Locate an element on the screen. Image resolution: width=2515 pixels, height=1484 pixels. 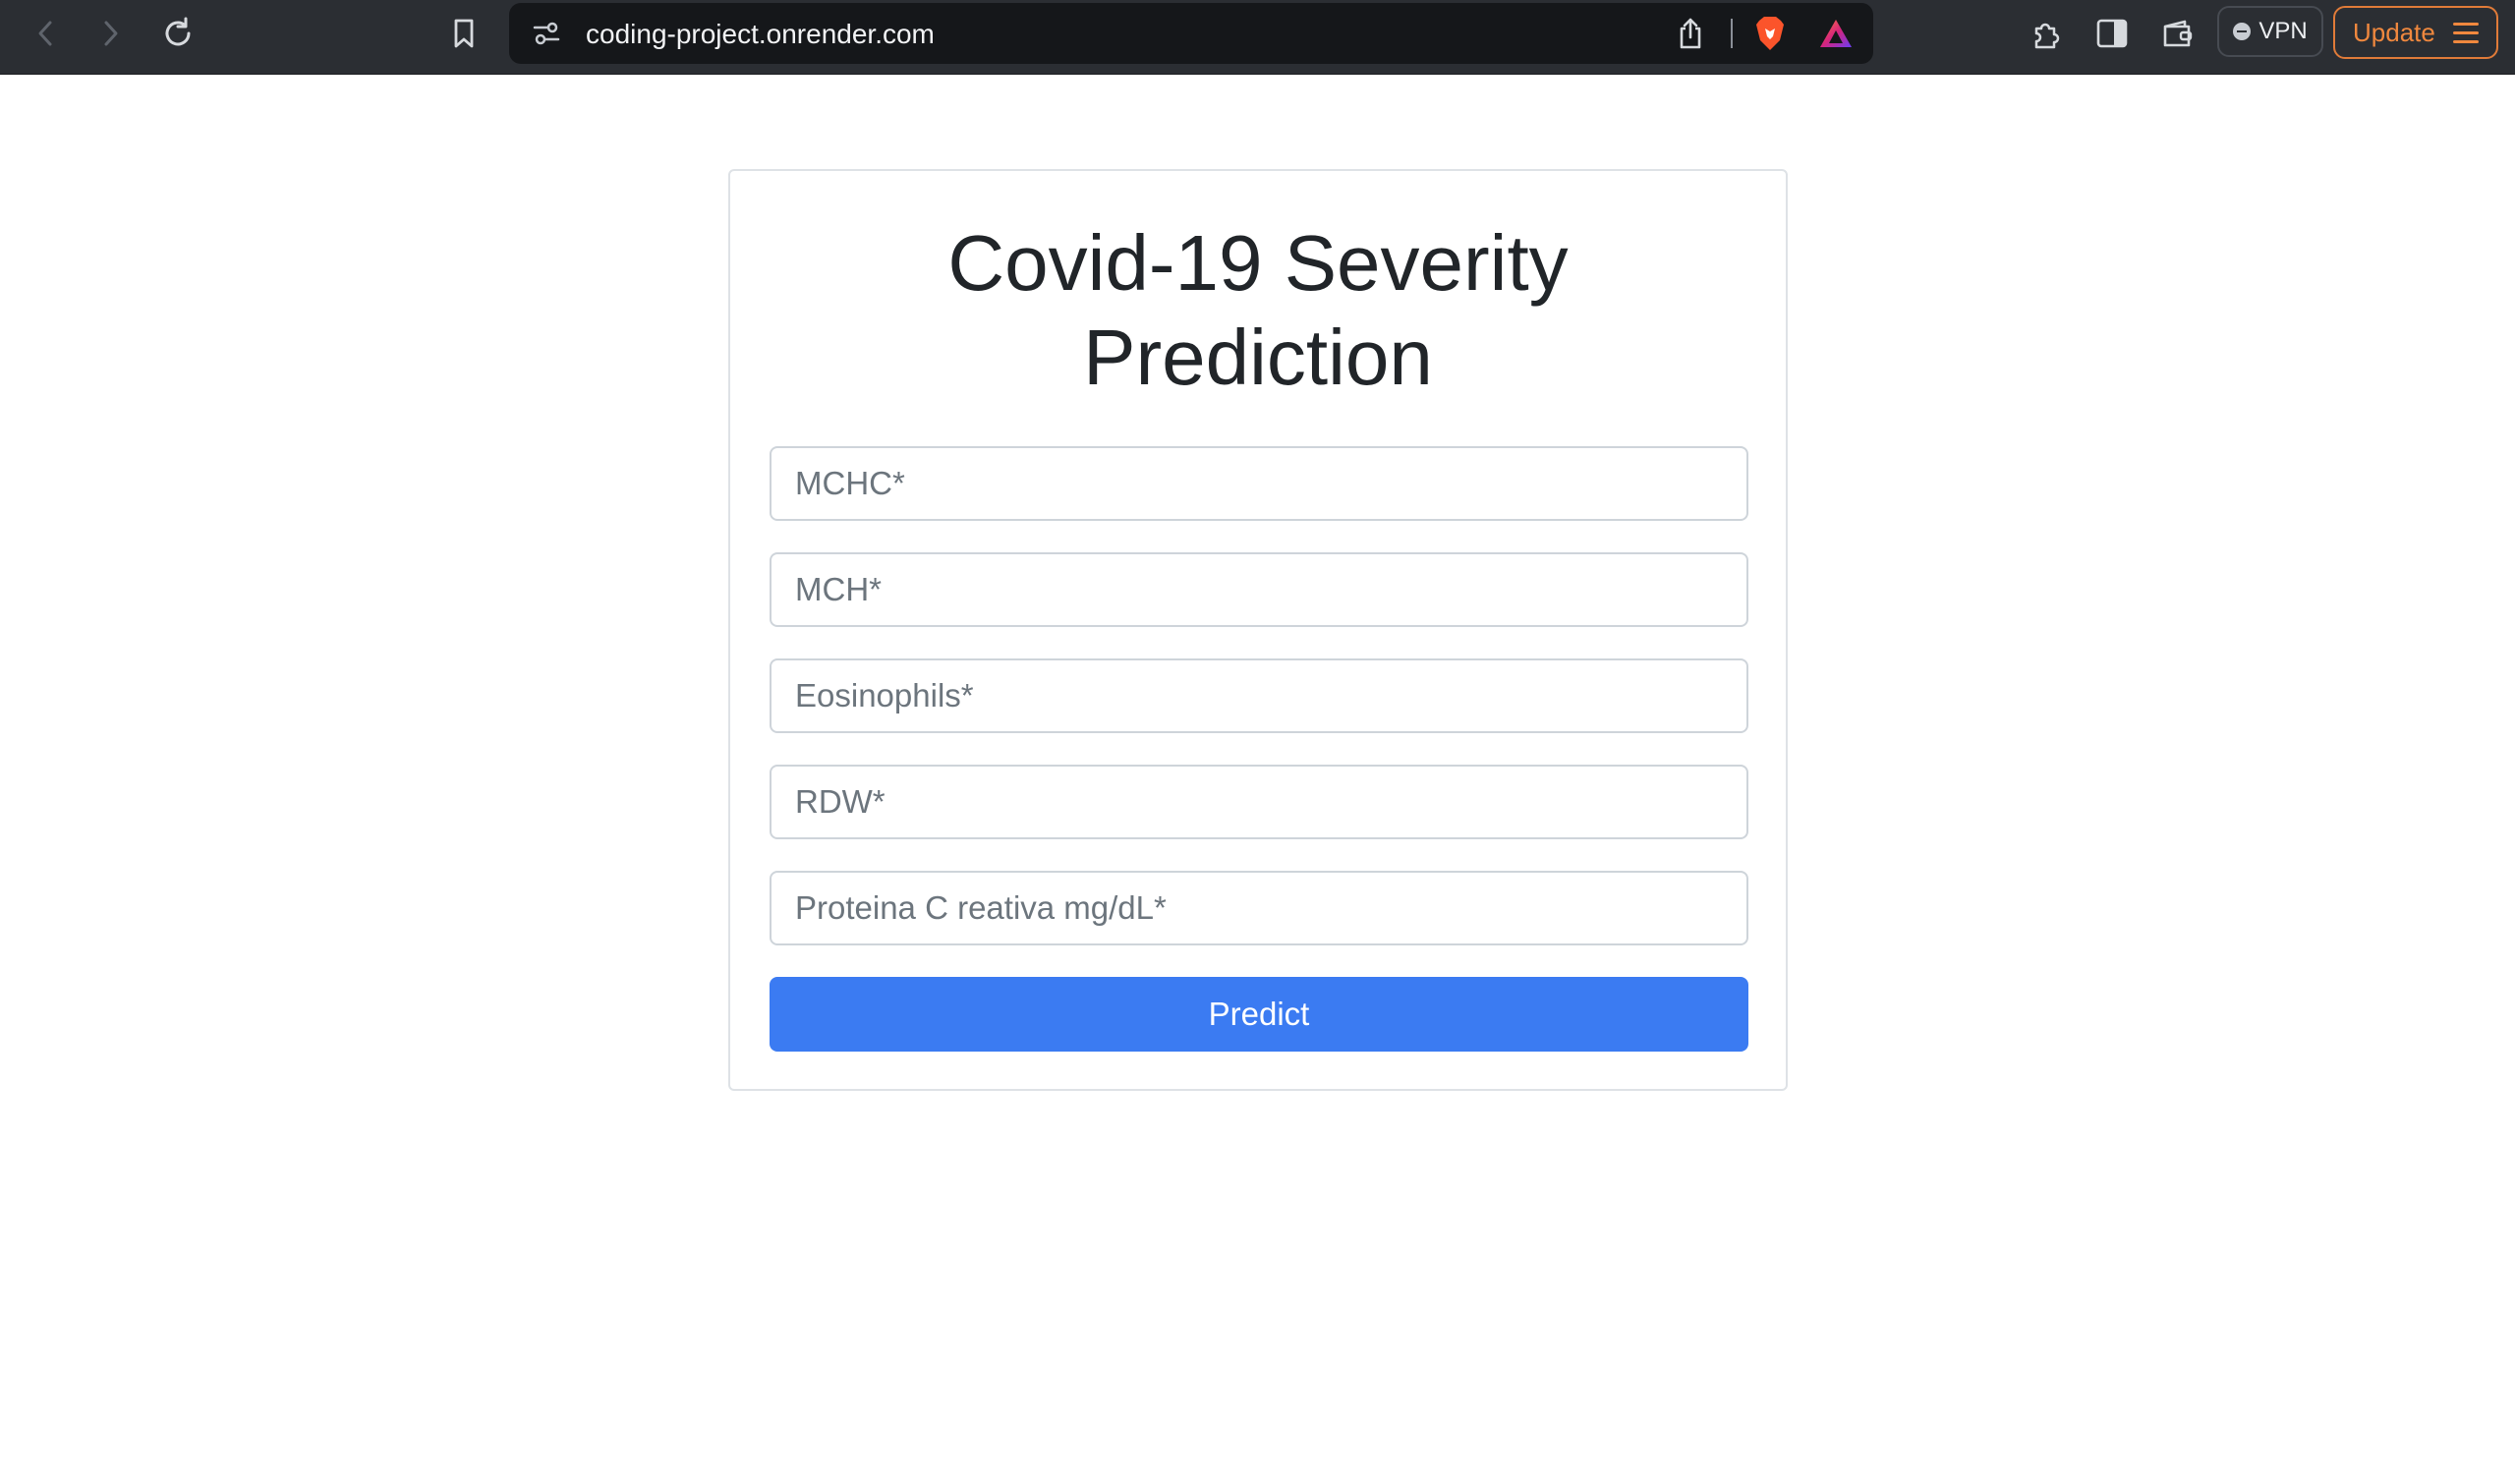
page-title: Covid-19 Severity Prediction is located at coordinates (1258, 310).